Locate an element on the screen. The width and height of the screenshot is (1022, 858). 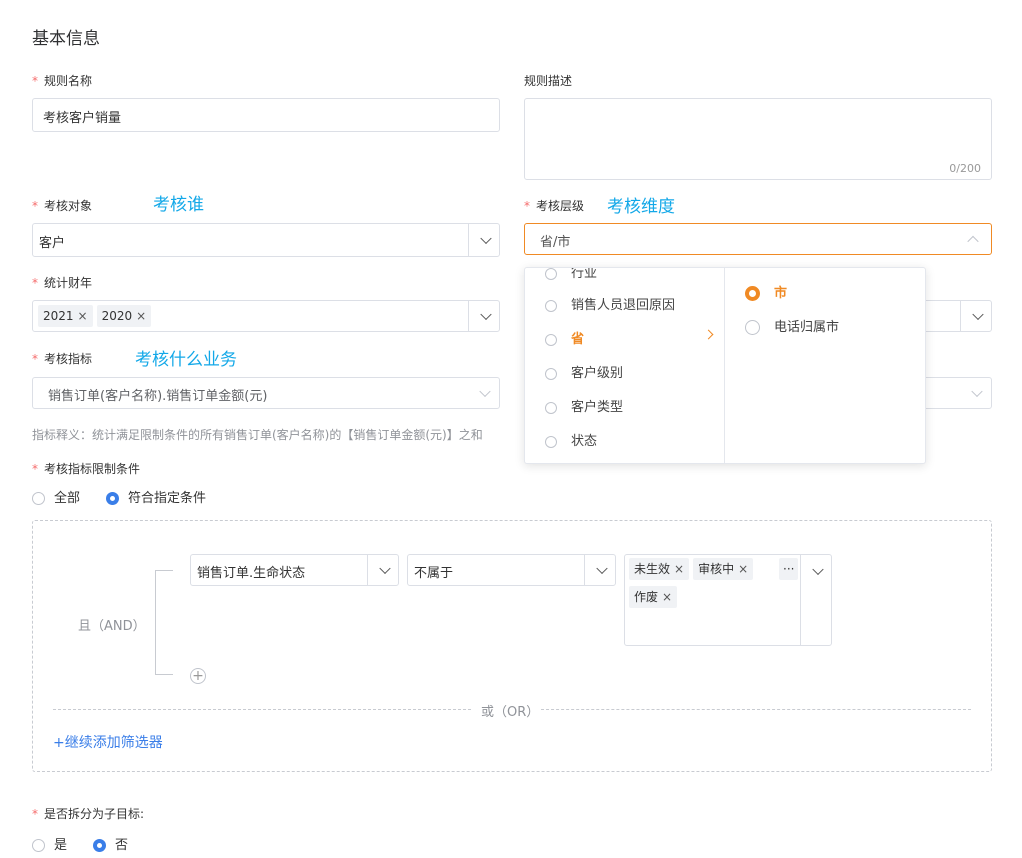
filter-value-tag: 审核中 × is located at coordinates (723, 569).